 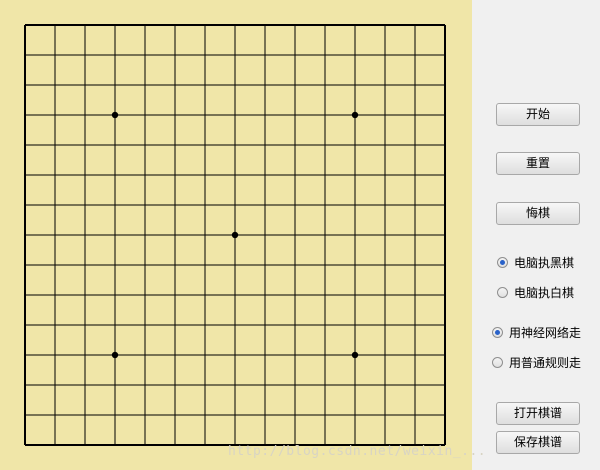 What do you see at coordinates (538, 114) in the screenshot?
I see `start-button: 开始` at bounding box center [538, 114].